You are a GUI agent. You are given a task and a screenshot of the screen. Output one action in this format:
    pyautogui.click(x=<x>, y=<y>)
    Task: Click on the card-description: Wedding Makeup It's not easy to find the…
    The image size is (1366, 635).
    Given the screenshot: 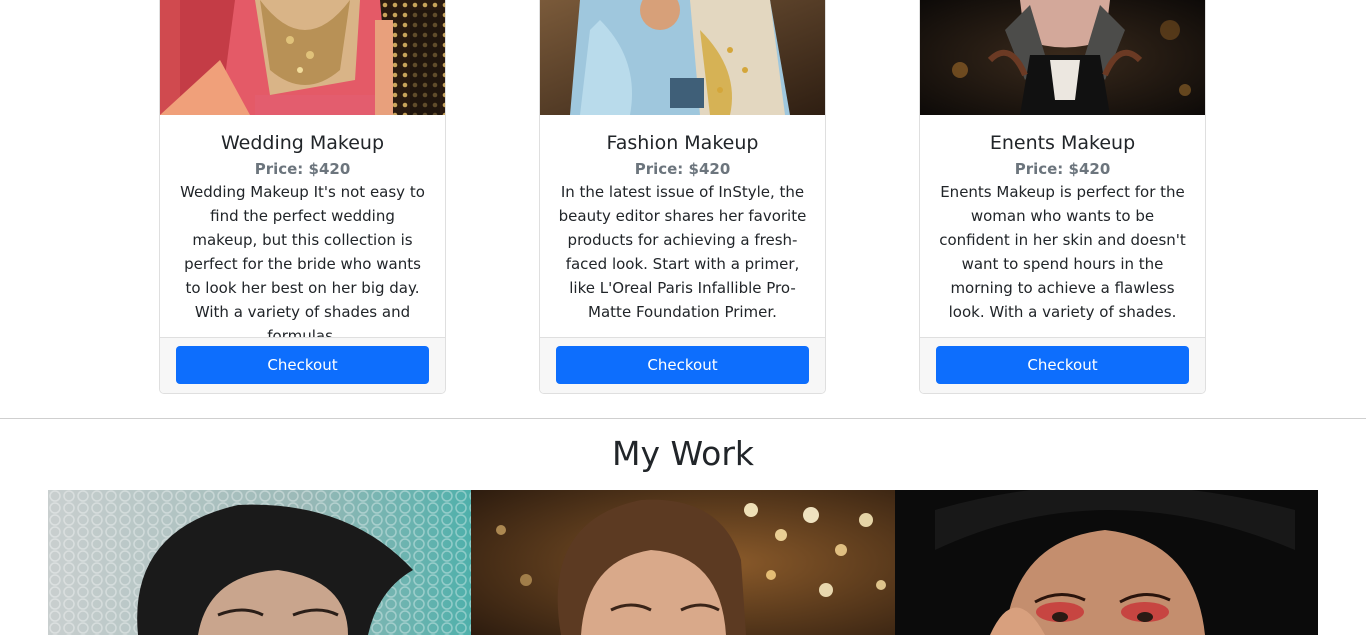 What is the action you would take?
    pyautogui.click(x=302, y=264)
    